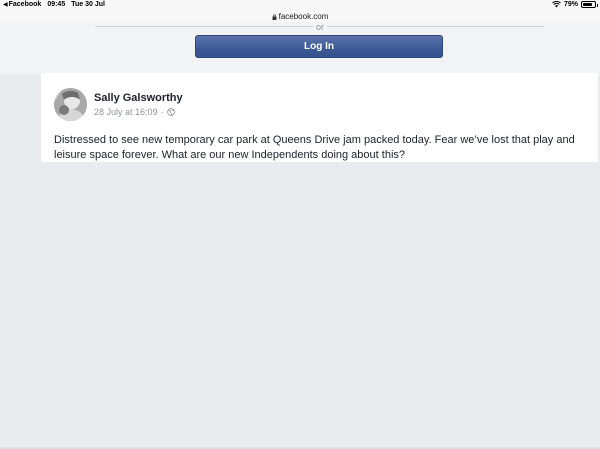 This screenshot has height=449, width=600. I want to click on status-bar: ◀Facebook 09:45 Tue 30 Jul 79%, so click(300, 5).